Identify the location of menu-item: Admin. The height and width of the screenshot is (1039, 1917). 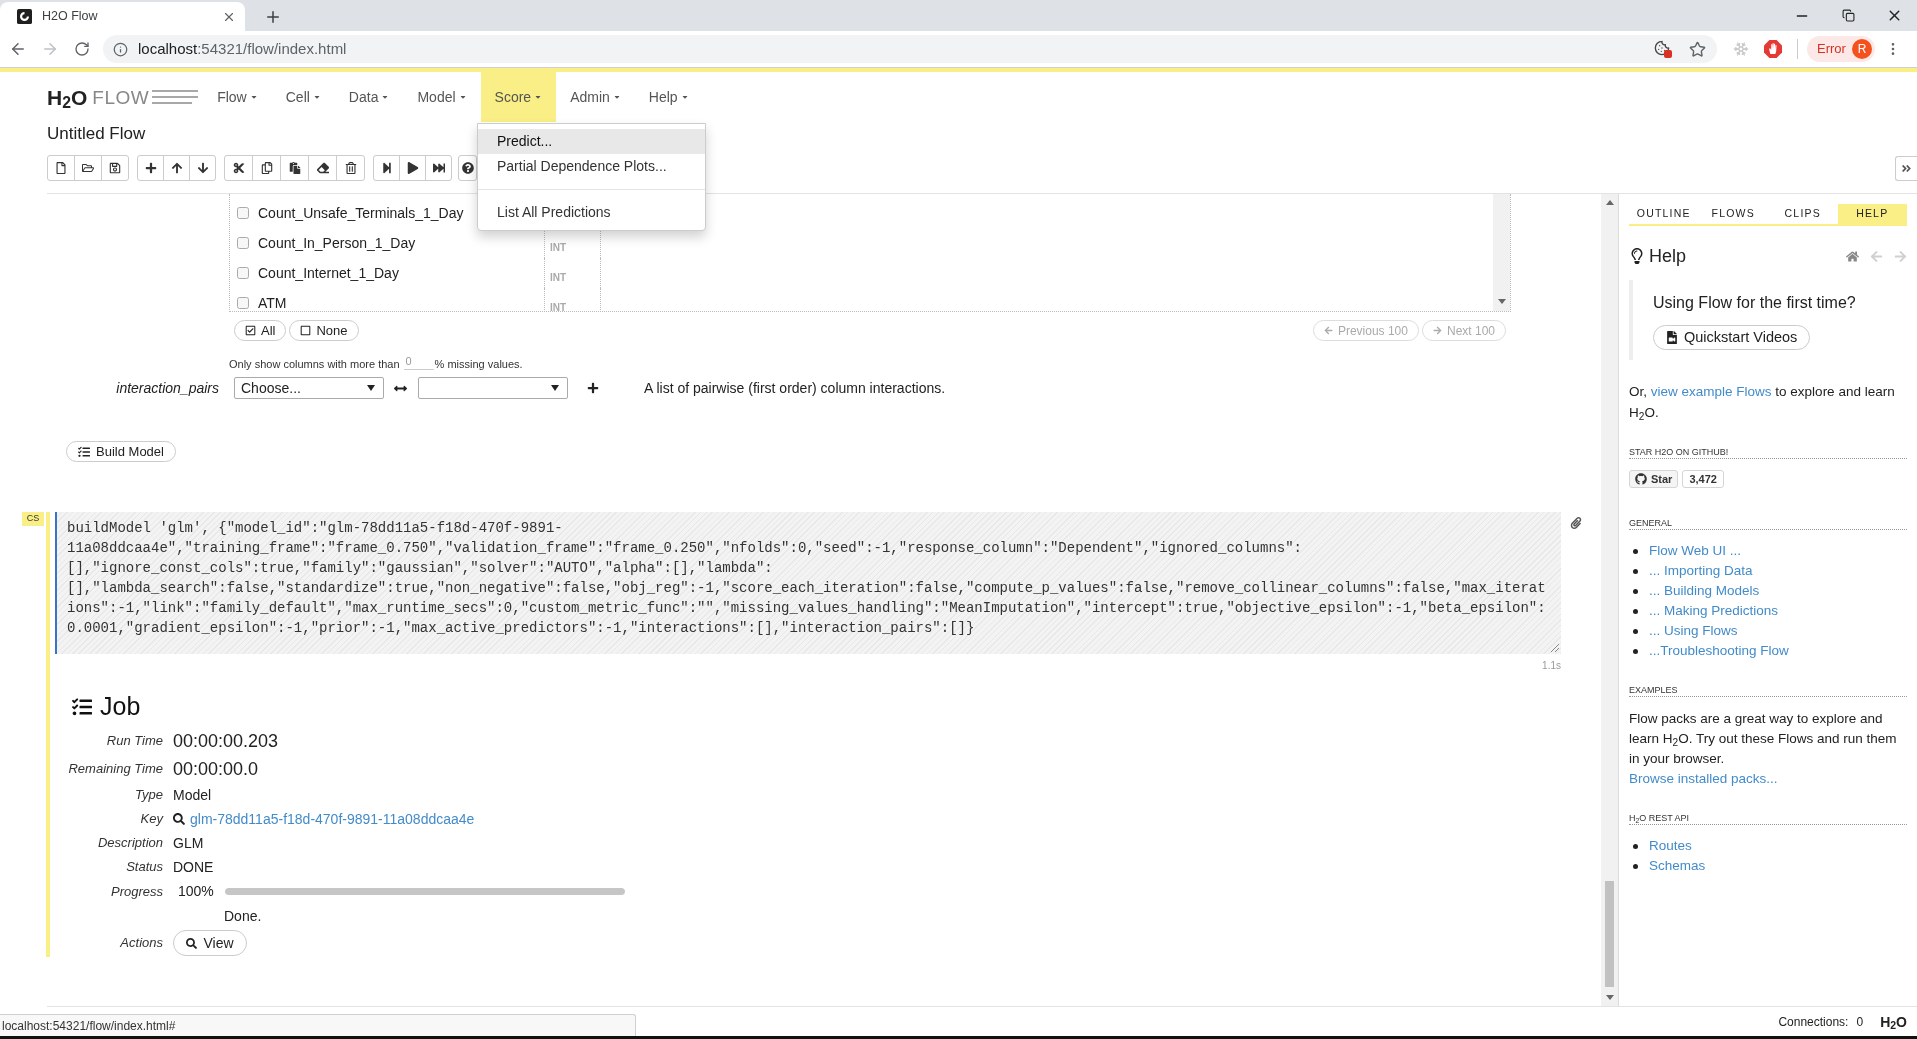
(595, 97).